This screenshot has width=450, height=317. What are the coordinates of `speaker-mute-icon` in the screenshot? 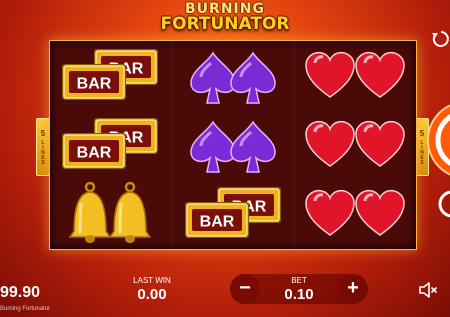 It's located at (428, 290).